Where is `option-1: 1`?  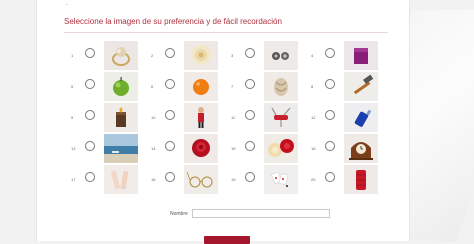 option-1: 1 is located at coordinates (111, 55).